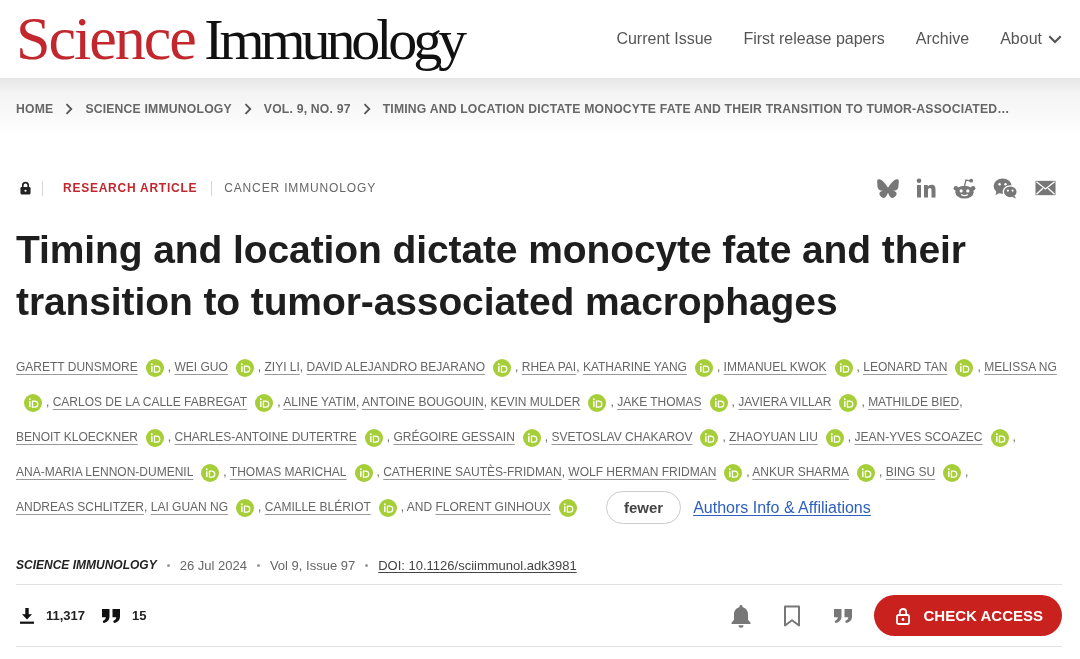 The width and height of the screenshot is (1080, 659). I want to click on reddit-icon, so click(964, 188).